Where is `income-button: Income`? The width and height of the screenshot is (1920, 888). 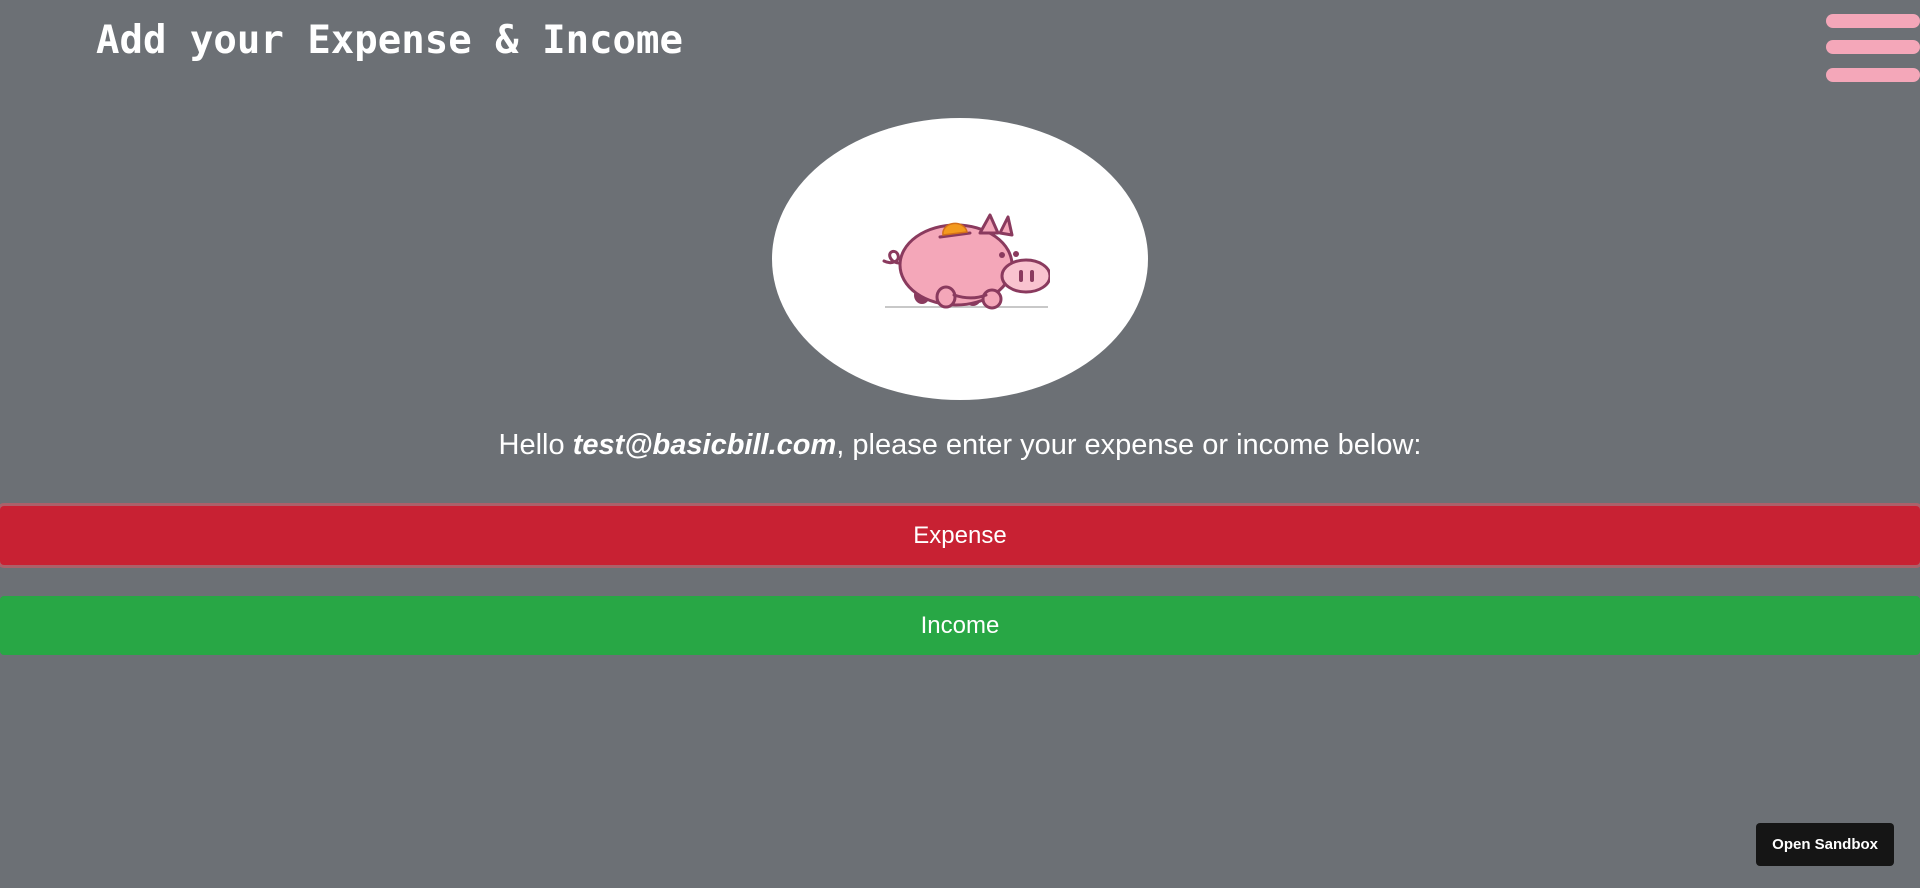 income-button: Income is located at coordinates (960, 625).